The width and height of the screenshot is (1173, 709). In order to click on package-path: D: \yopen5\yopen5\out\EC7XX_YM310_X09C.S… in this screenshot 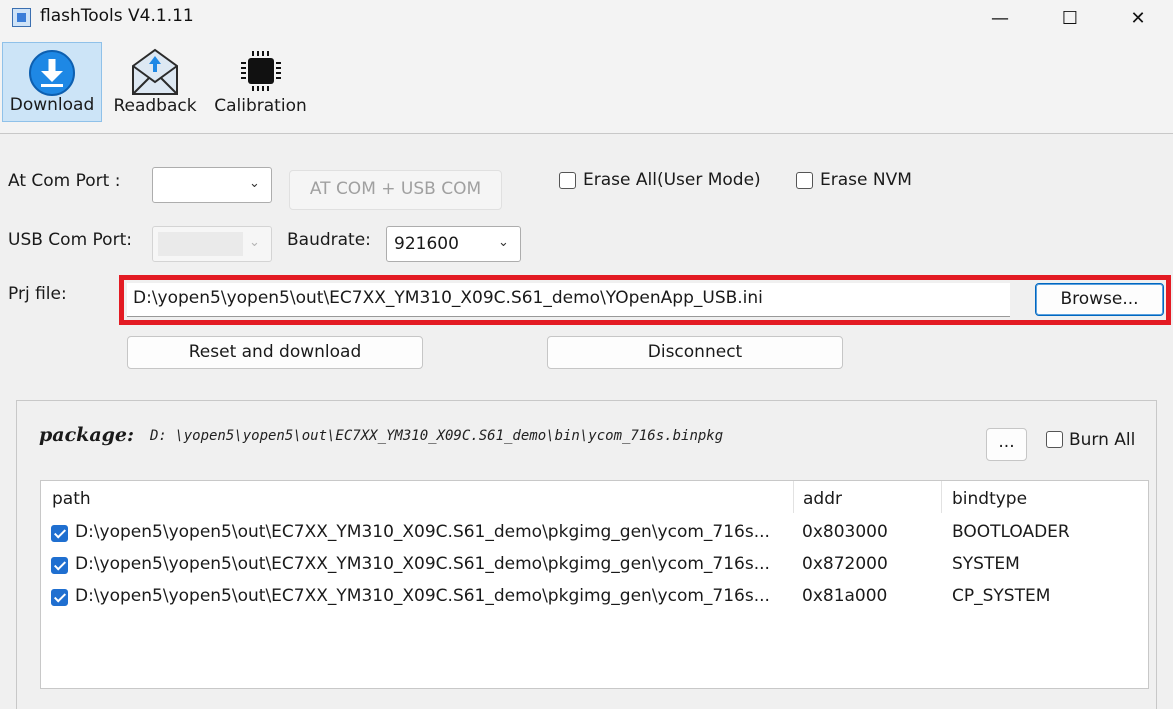, I will do `click(437, 436)`.